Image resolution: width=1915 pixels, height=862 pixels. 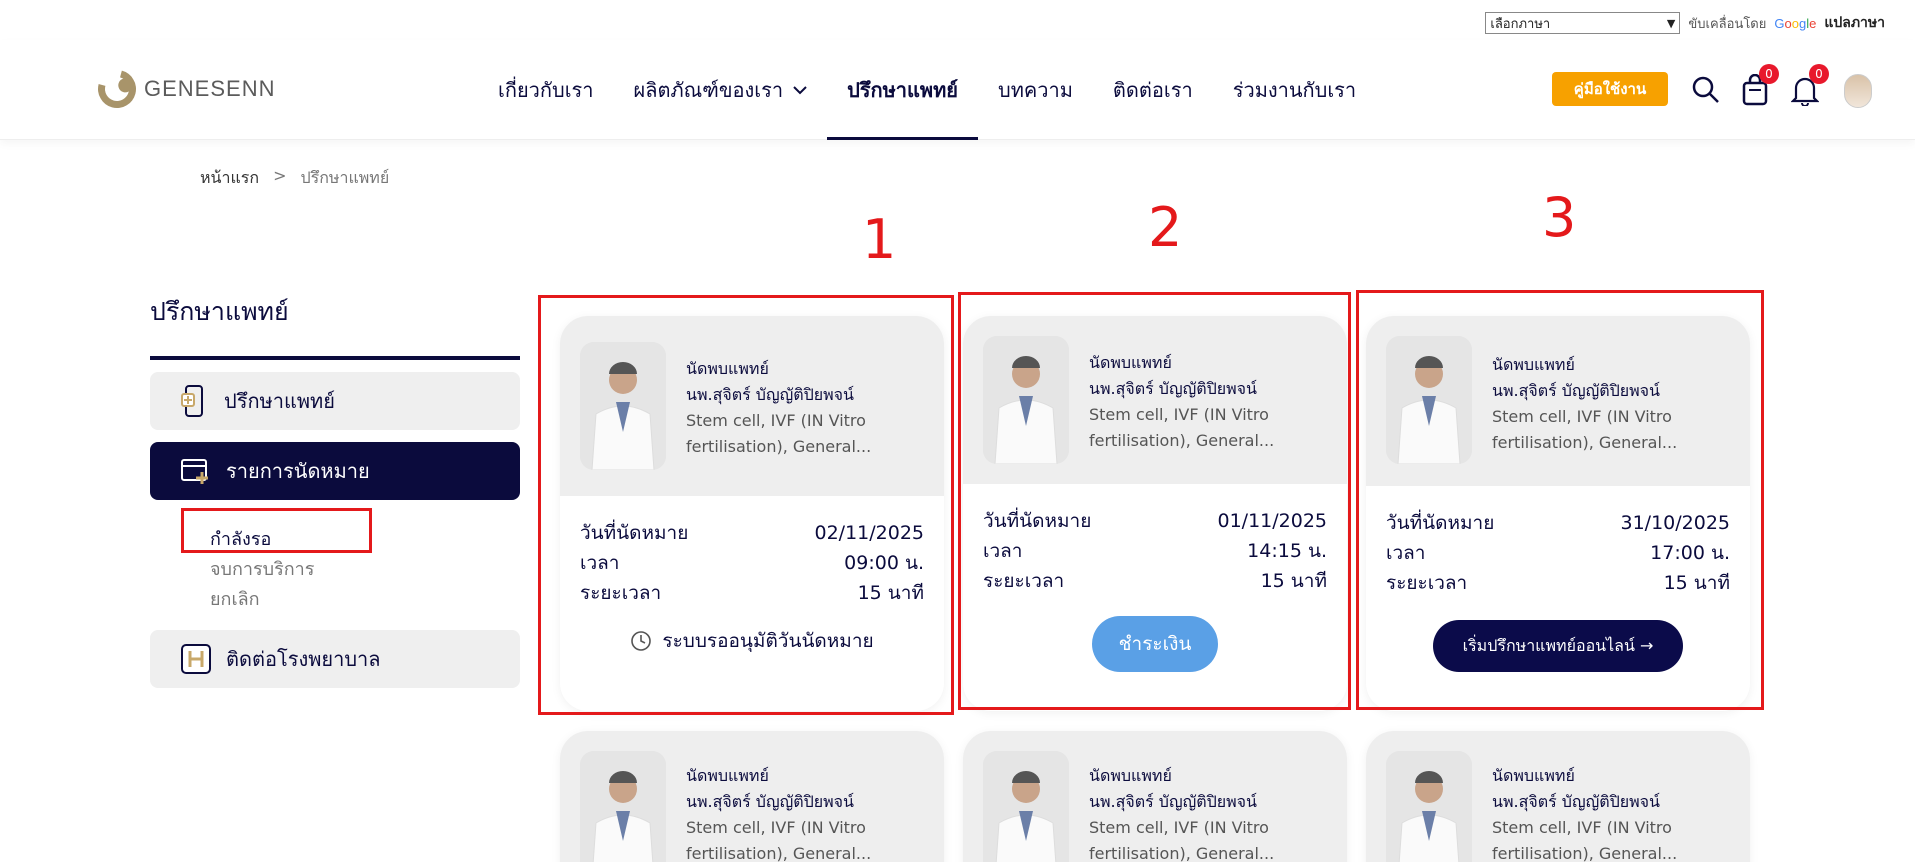 I want to click on calendar-add-icon, so click(x=194, y=471).